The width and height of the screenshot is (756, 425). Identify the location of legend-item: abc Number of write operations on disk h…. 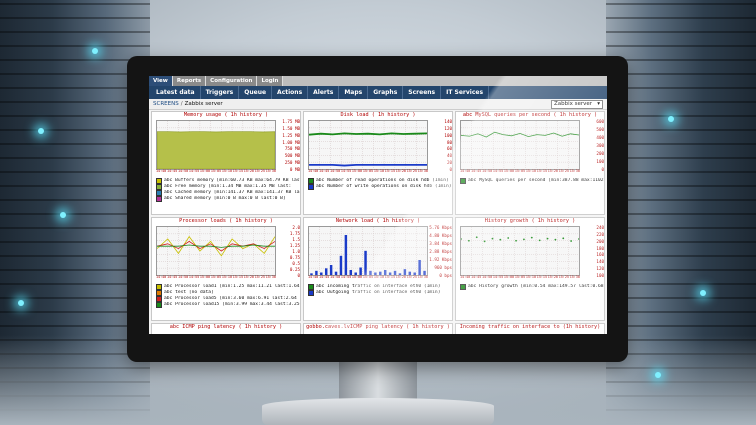
(380, 187).